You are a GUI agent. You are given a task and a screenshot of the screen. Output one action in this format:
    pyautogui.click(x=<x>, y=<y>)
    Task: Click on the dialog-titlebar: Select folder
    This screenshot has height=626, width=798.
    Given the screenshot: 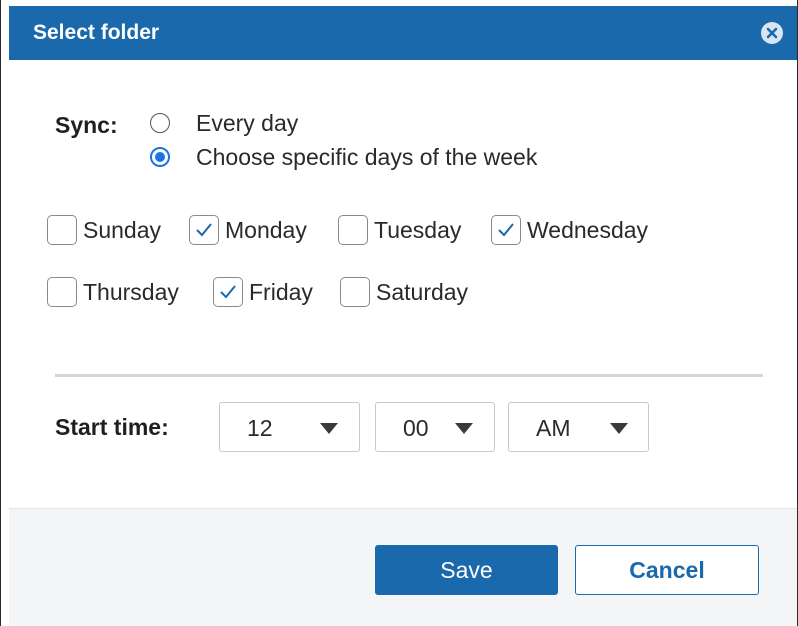 What is the action you would take?
    pyautogui.click(x=403, y=33)
    